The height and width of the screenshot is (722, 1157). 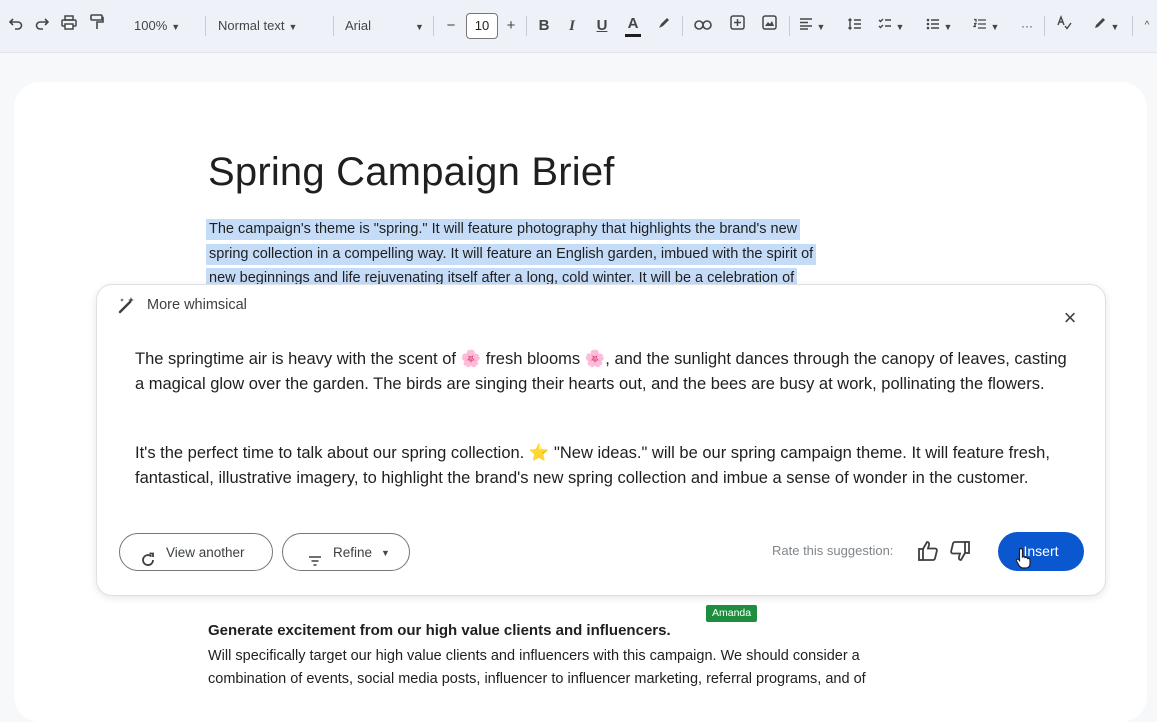 What do you see at coordinates (891, 26) in the screenshot?
I see `checklist-icon: ▼` at bounding box center [891, 26].